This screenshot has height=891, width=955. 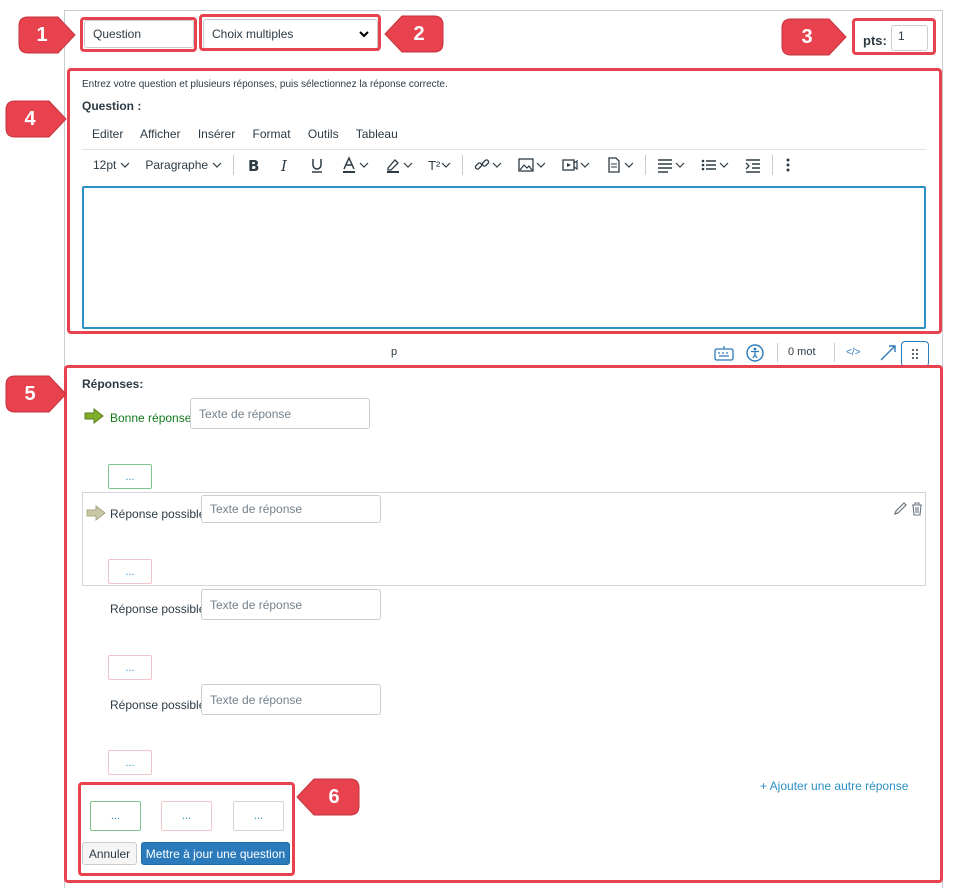 I want to click on html-editor-toggle: </>, so click(x=853, y=352).